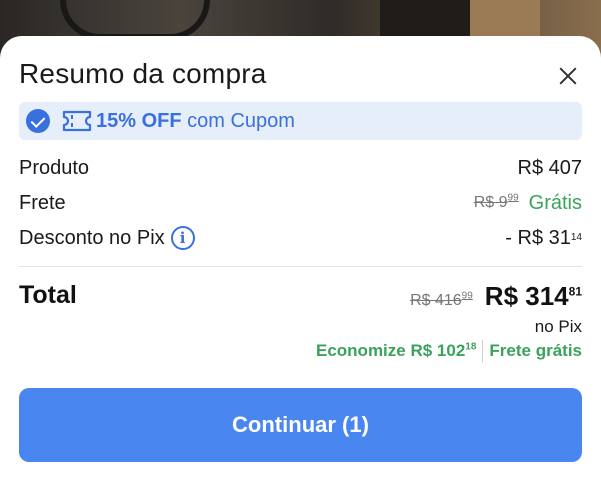 The image size is (601, 500). What do you see at coordinates (300, 168) in the screenshot?
I see `product-row: Produto R$ 407` at bounding box center [300, 168].